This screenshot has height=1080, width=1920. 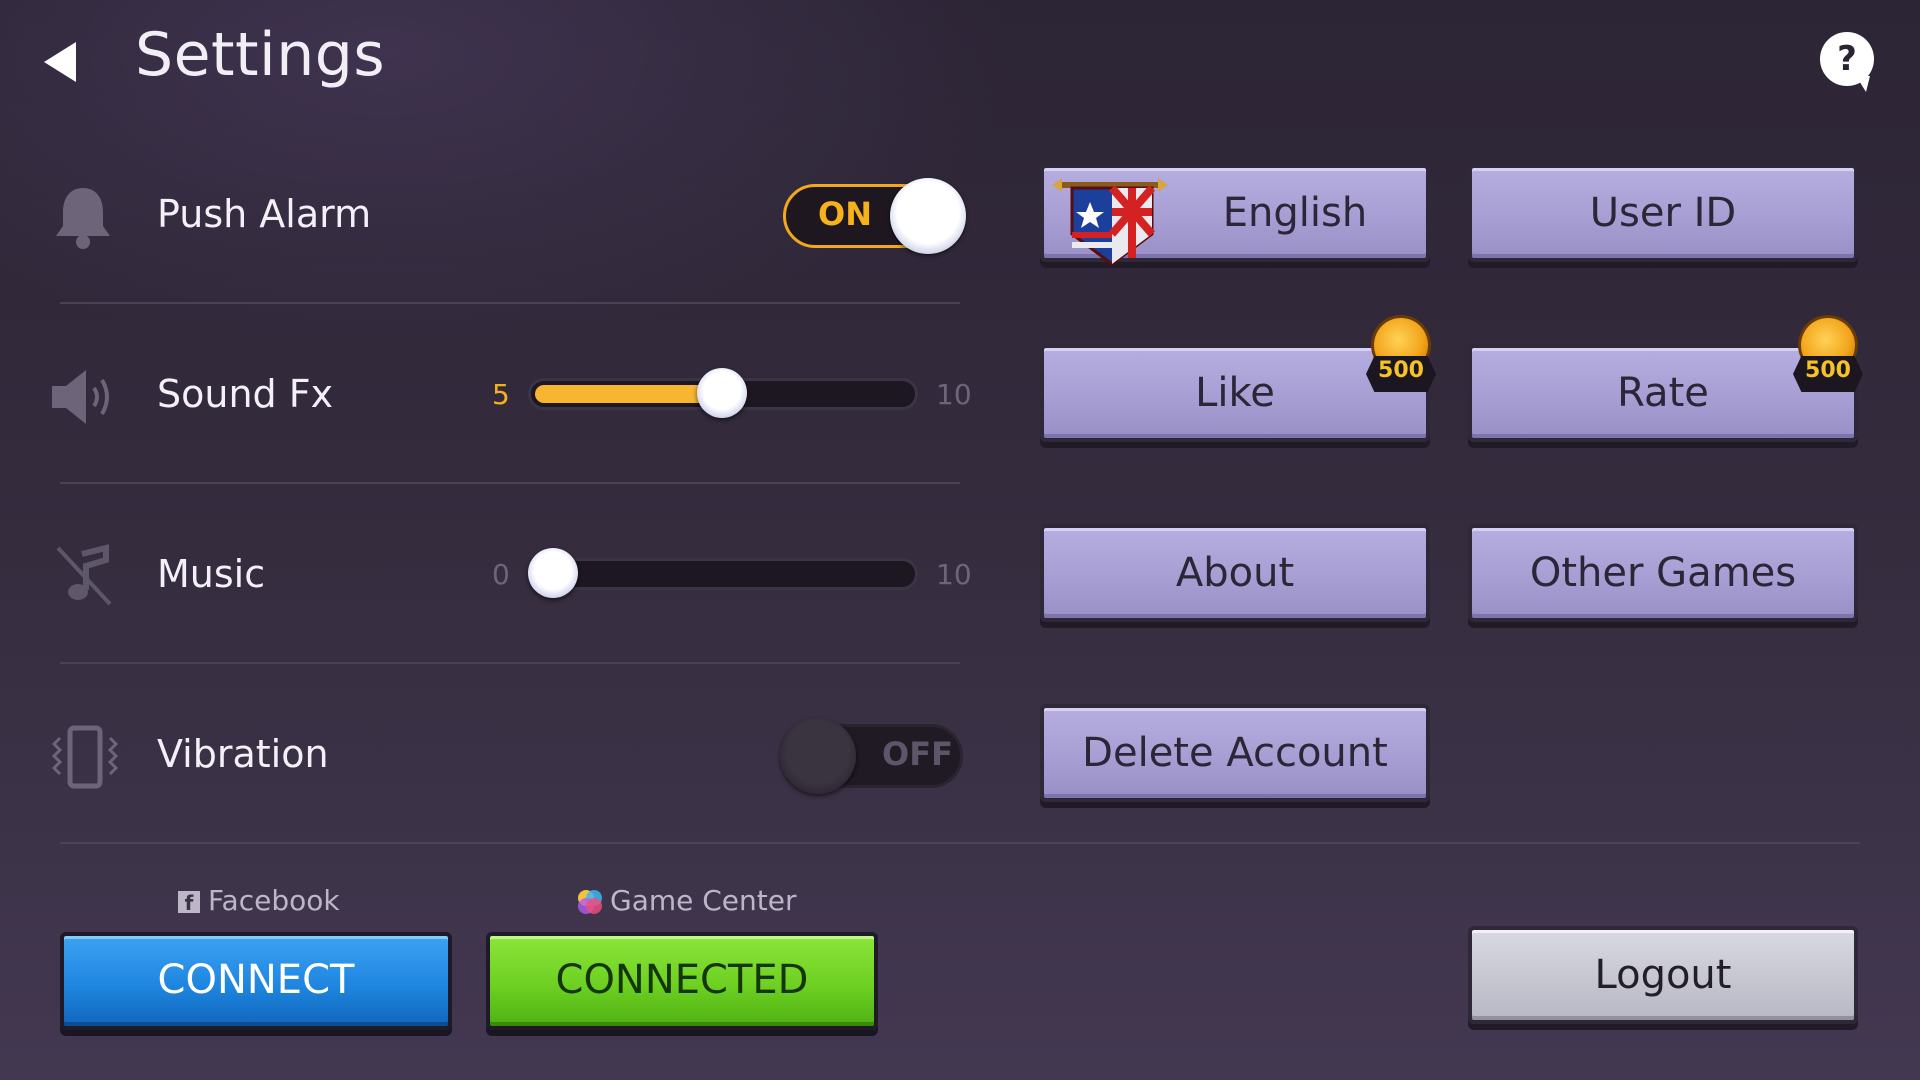 I want to click on logout-label: Logout, so click(x=1663, y=975).